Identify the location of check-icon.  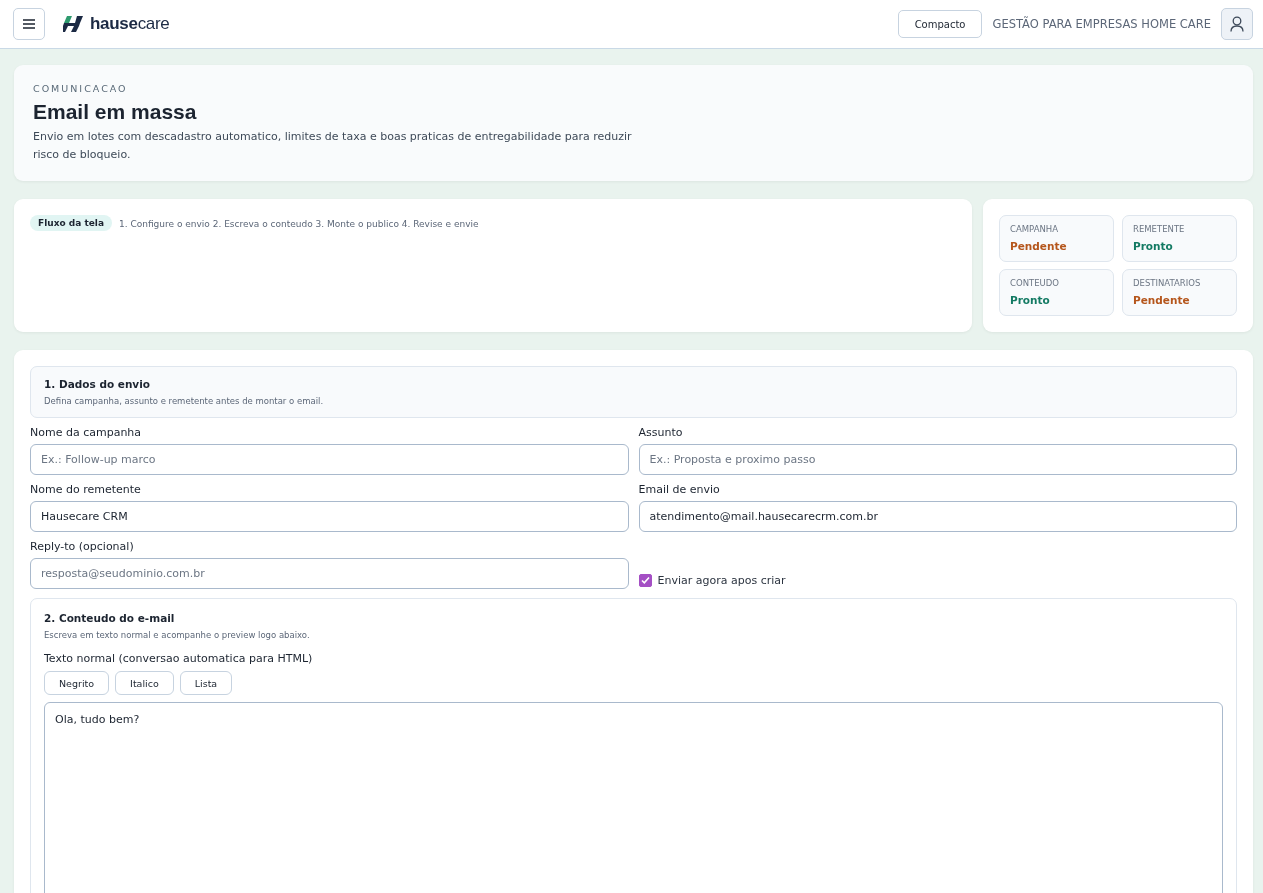
(645, 581).